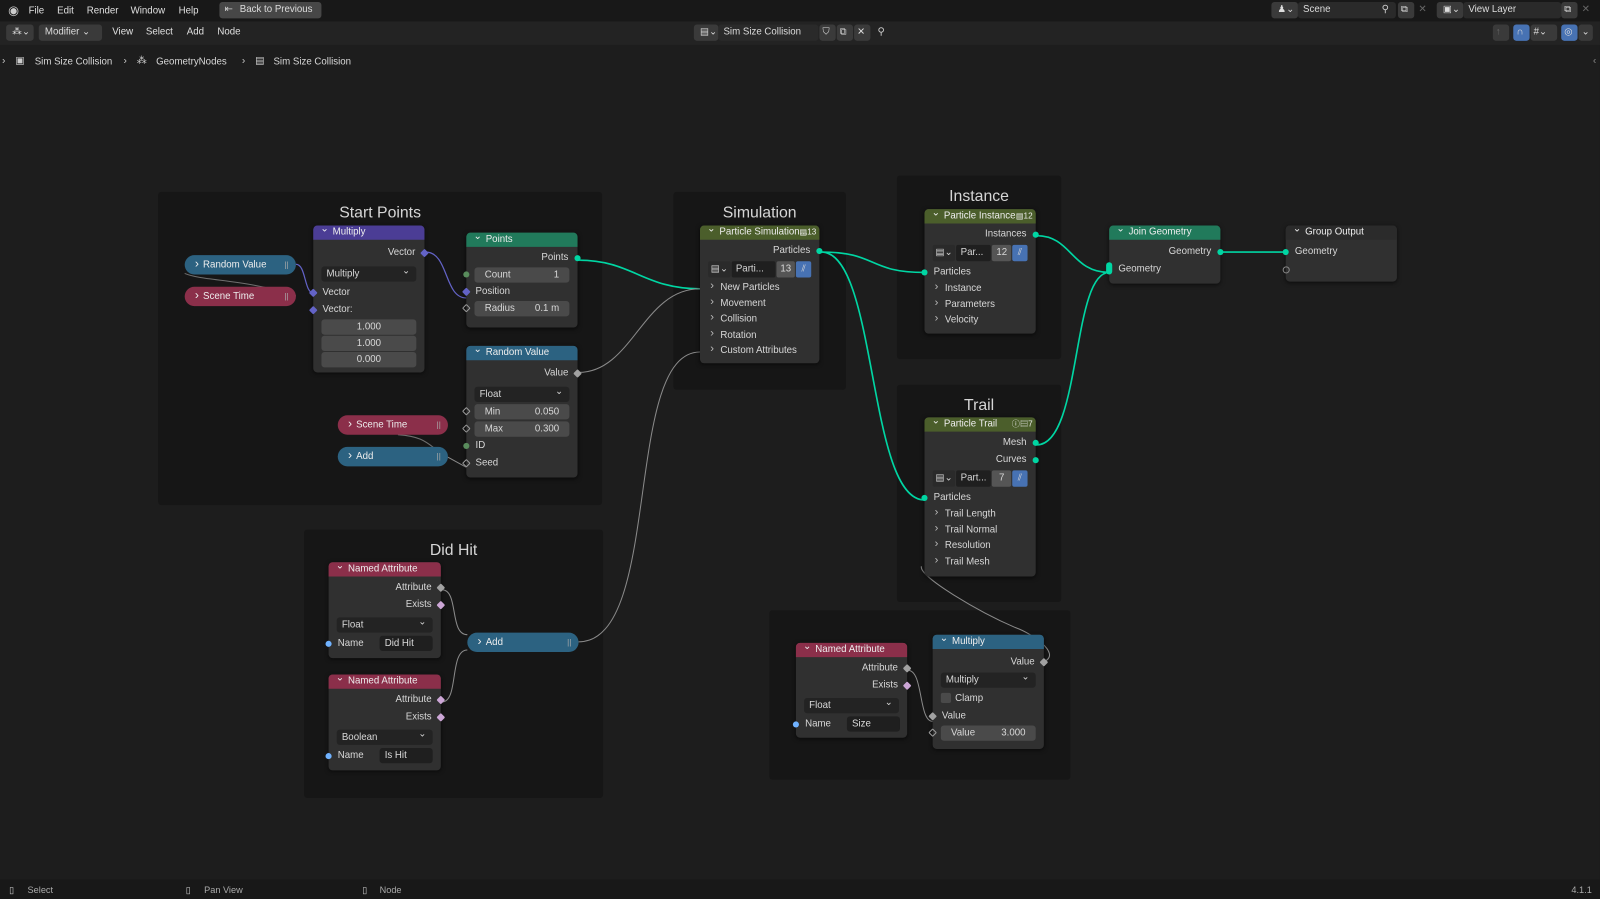 Image resolution: width=1600 pixels, height=899 pixels. I want to click on empty-socket, so click(1286, 269).